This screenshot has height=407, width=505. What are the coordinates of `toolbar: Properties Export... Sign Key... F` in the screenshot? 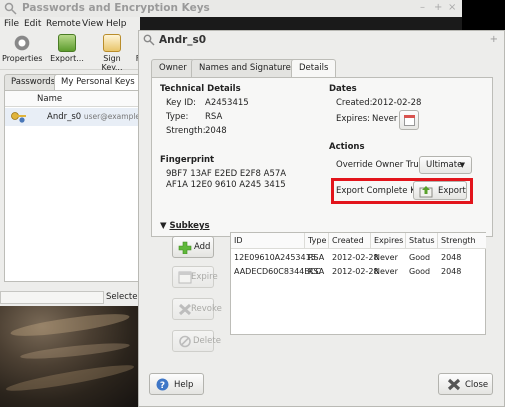 It's located at (70, 52).